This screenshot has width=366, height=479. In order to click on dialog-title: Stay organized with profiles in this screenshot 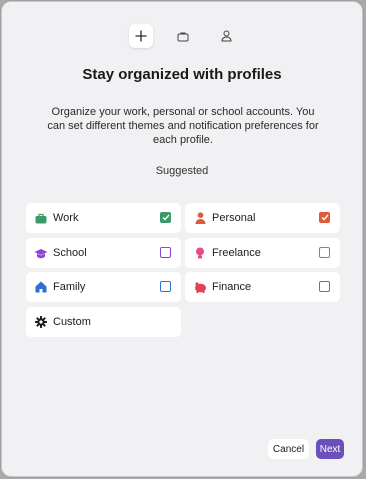, I will do `click(182, 74)`.